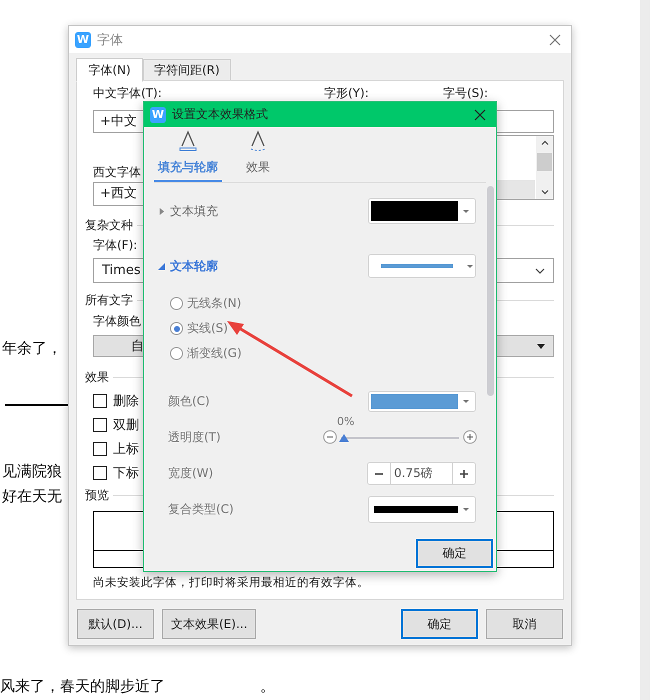 The width and height of the screenshot is (665, 700). I want to click on text-fill-icon, so click(188, 141).